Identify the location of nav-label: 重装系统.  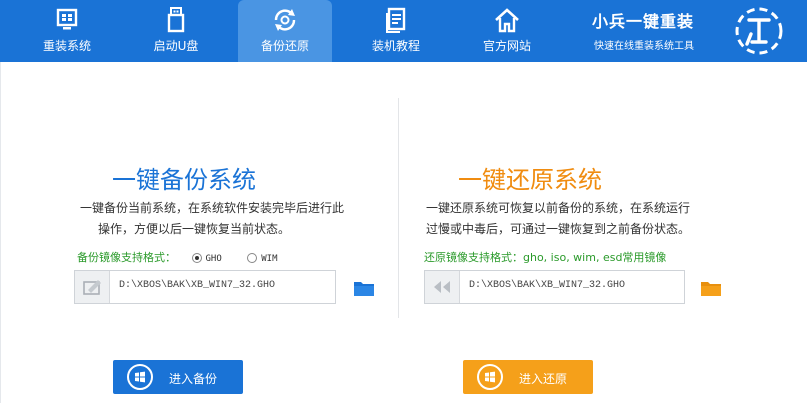
(66, 46).